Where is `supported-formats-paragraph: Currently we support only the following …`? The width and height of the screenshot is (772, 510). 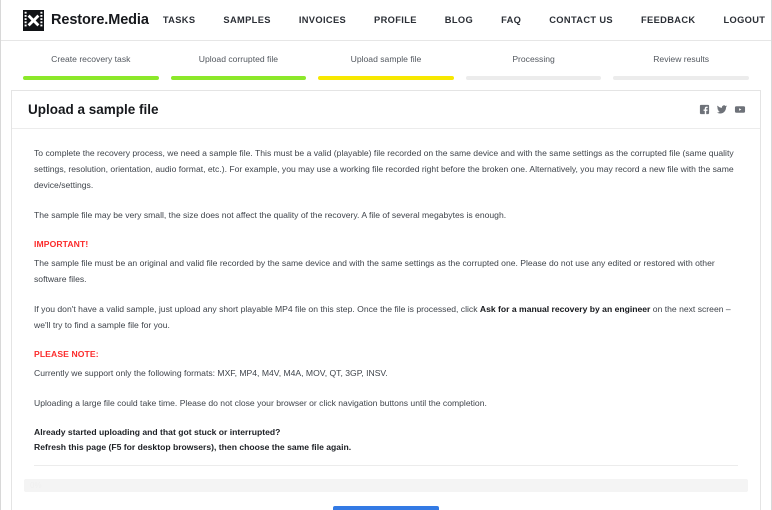
supported-formats-paragraph: Currently we support only the following … is located at coordinates (211, 373).